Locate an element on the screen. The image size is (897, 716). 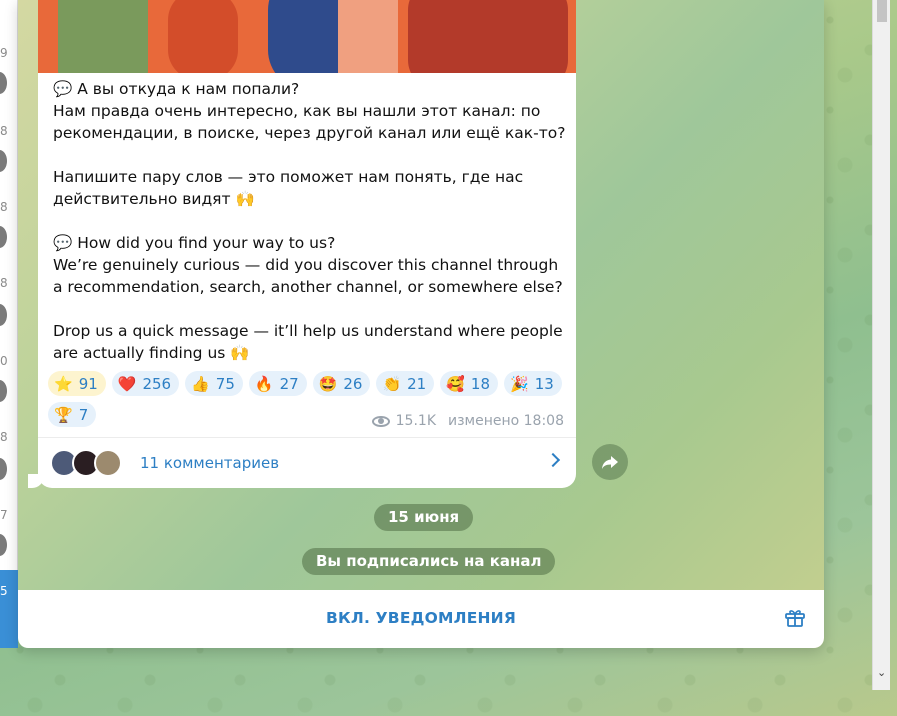
thumbs-up-icon: 👍 is located at coordinates (200, 383).